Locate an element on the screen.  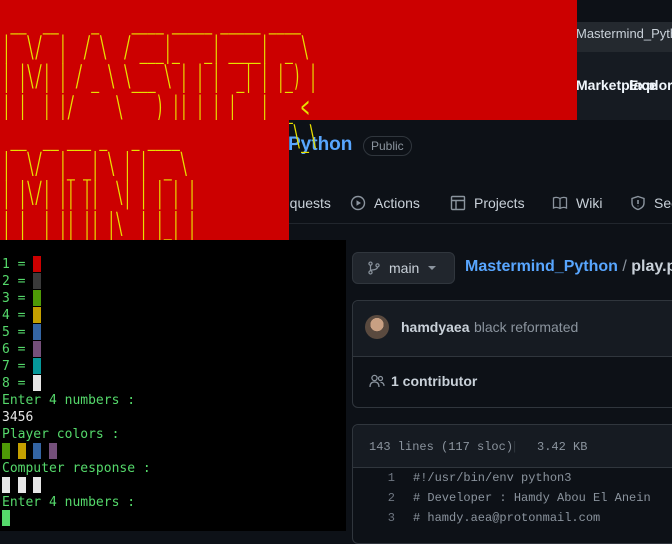
branch-name: main is located at coordinates (404, 268).